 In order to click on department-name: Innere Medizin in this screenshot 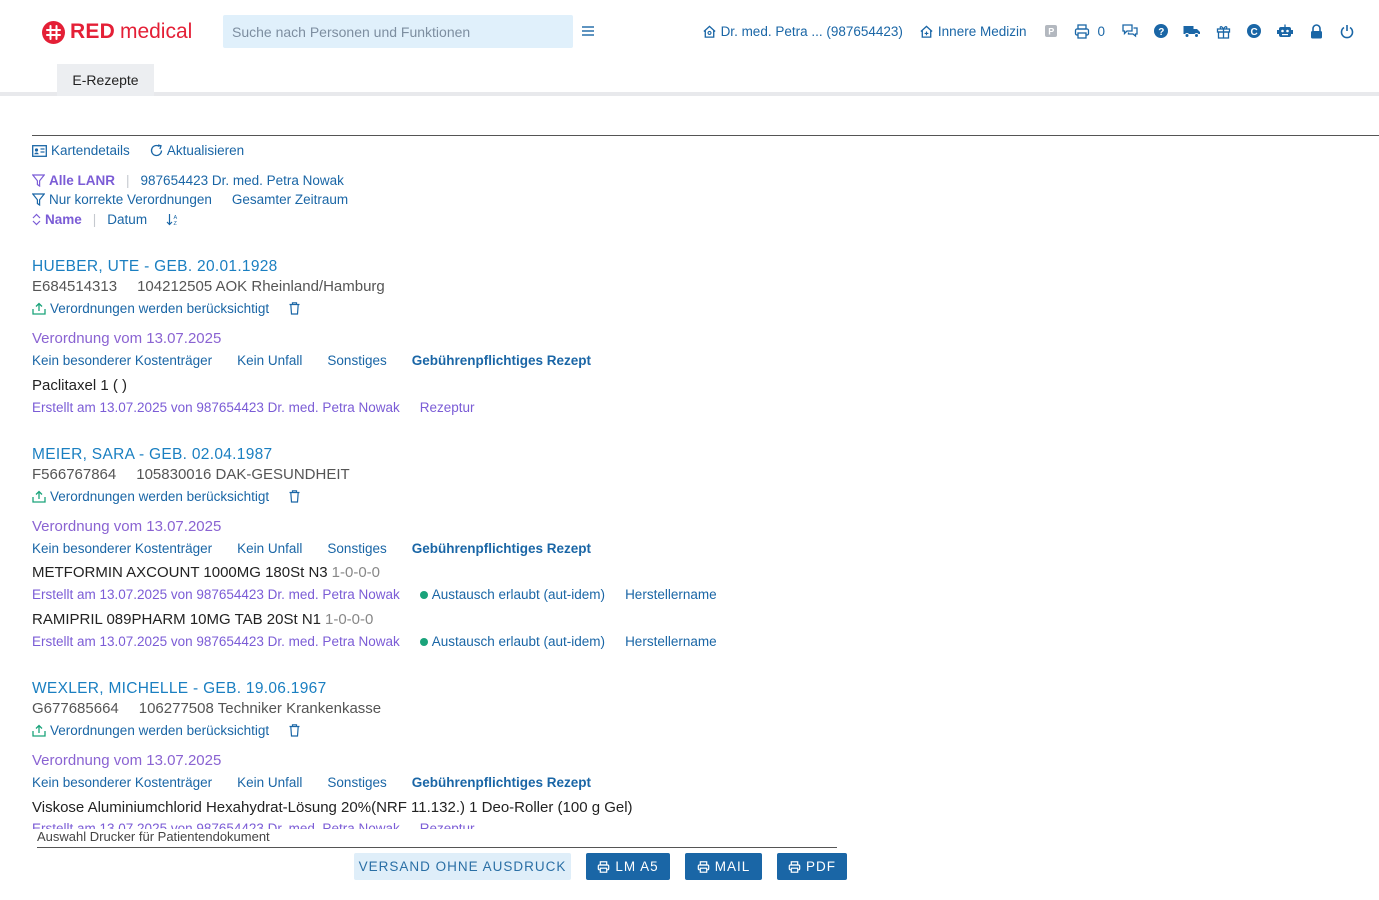, I will do `click(982, 31)`.